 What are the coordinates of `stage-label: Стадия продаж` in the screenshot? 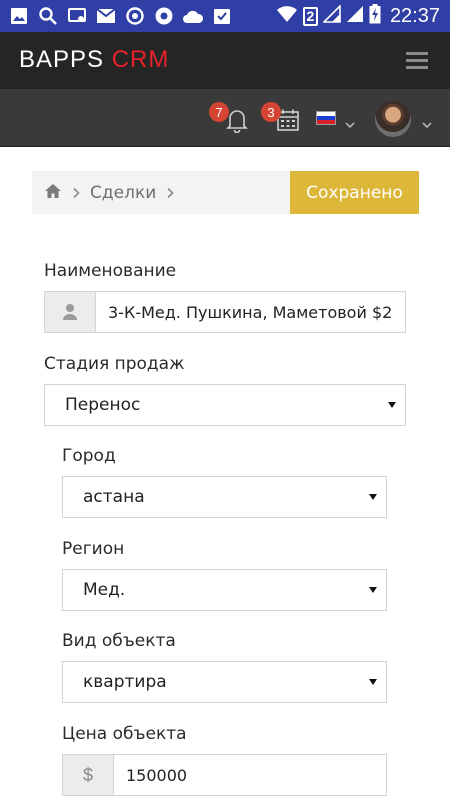 It's located at (114, 364).